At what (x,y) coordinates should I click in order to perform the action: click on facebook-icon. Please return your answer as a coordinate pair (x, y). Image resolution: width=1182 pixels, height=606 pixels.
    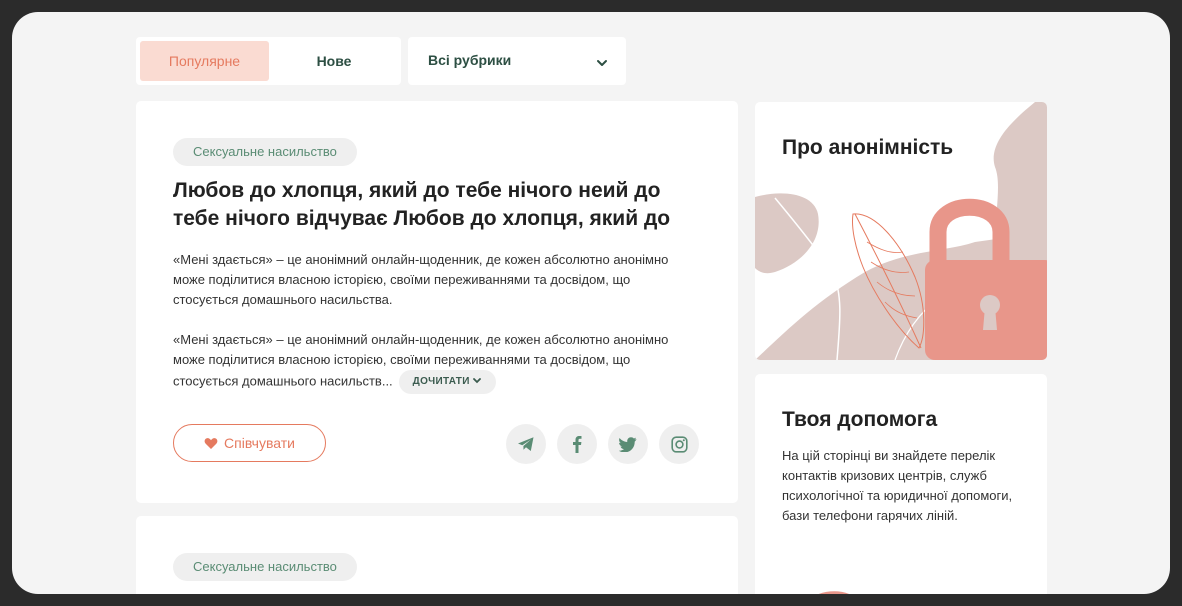
    Looking at the image, I should click on (577, 444).